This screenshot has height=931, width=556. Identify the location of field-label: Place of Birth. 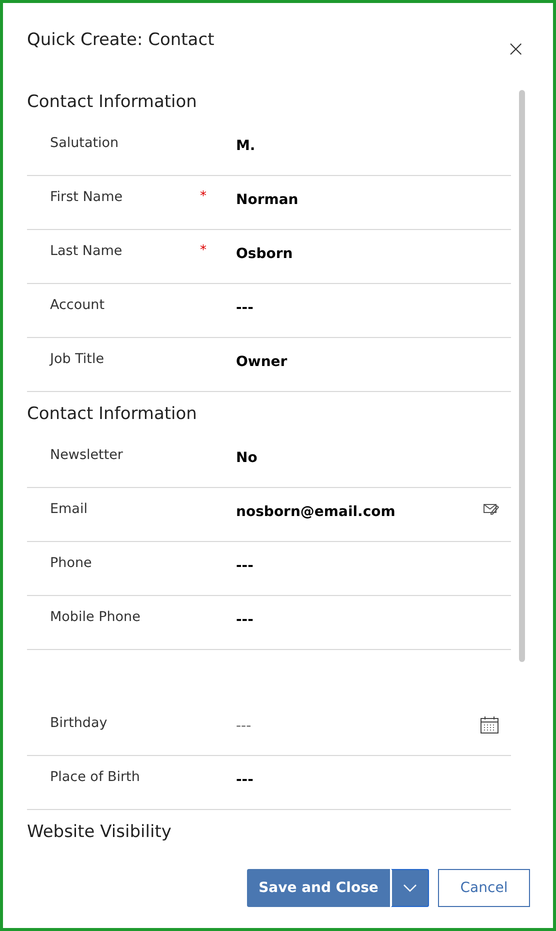
(95, 776).